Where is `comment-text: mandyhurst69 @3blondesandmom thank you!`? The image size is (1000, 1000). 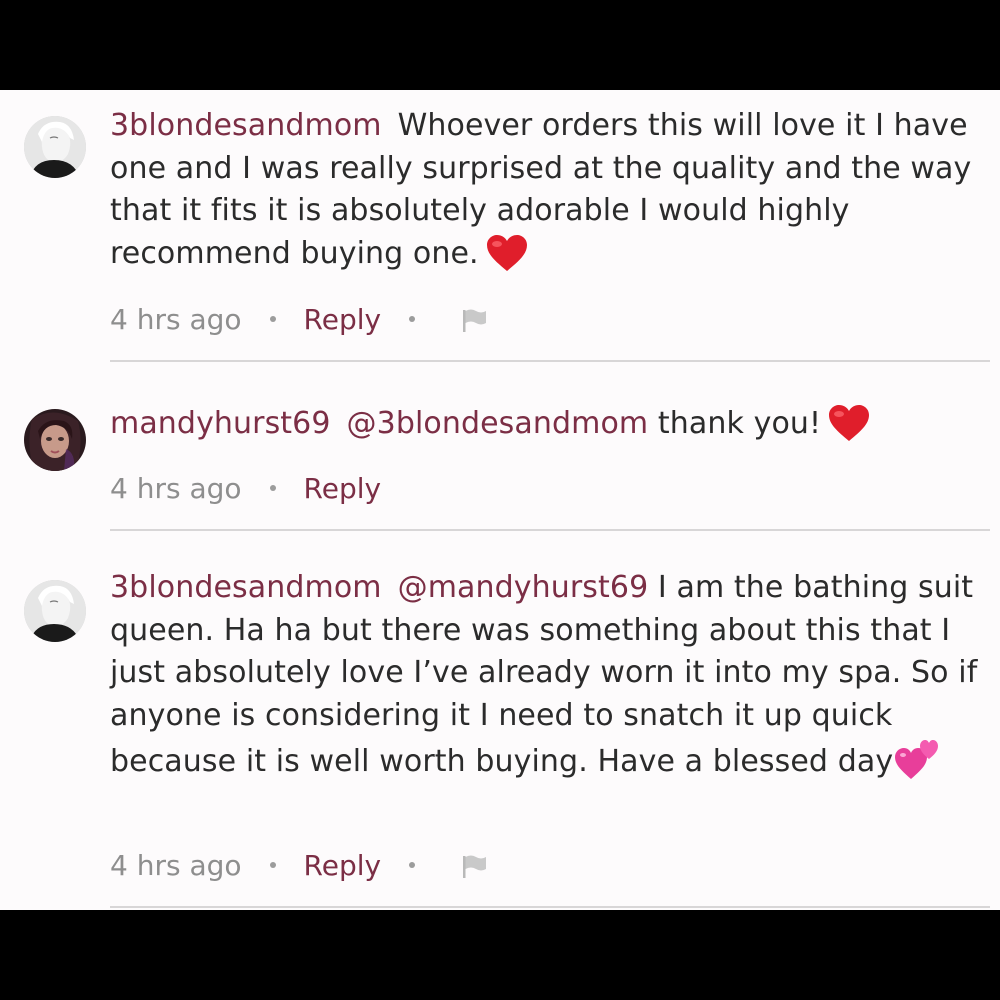
comment-text: mandyhurst69 @3blondesandmom thank you! is located at coordinates (545, 424).